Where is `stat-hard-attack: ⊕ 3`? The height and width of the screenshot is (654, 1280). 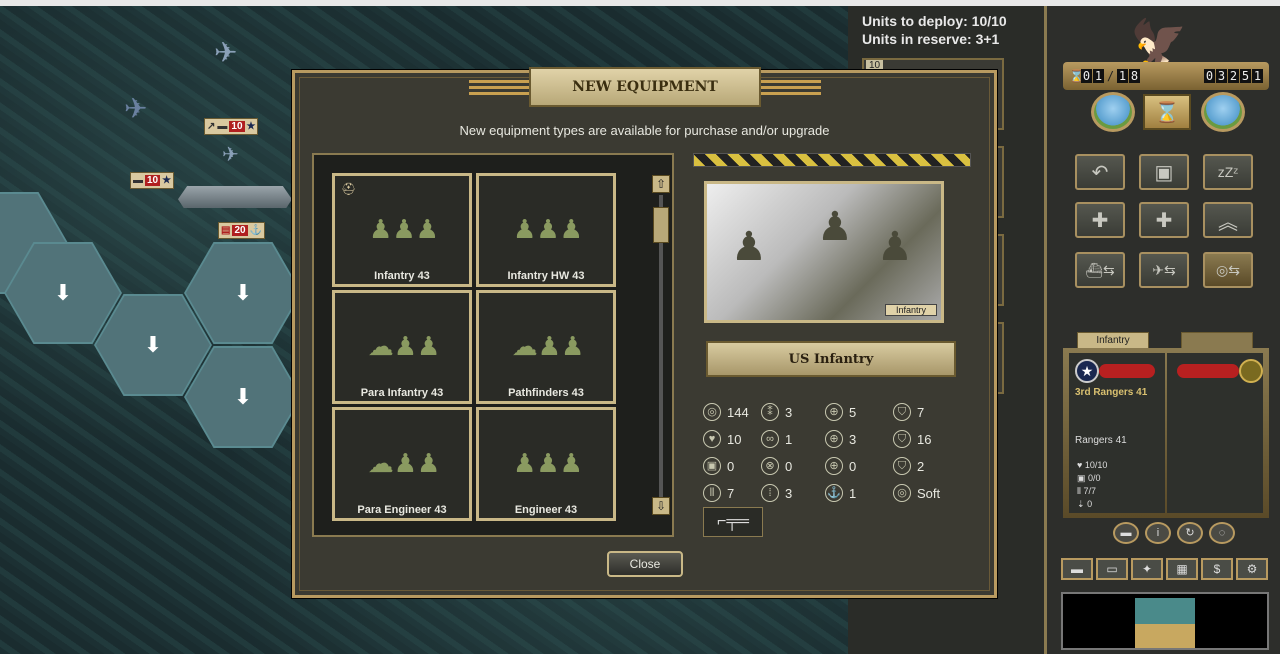
stat-hard-attack: ⊕ 3 is located at coordinates (840, 439).